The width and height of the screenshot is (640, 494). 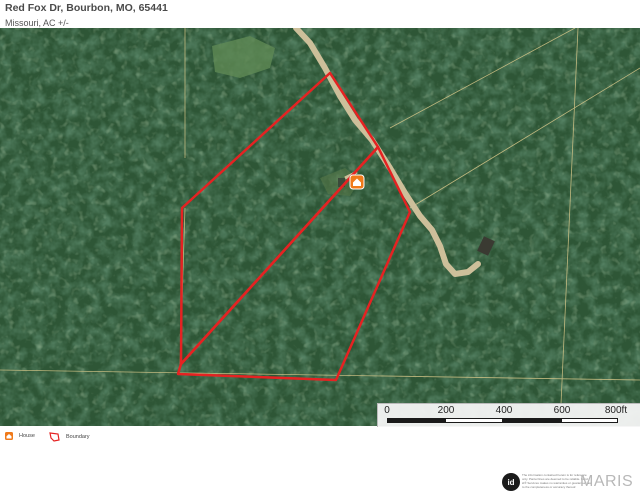 What do you see at coordinates (27, 436) in the screenshot?
I see `legend-house-label: House` at bounding box center [27, 436].